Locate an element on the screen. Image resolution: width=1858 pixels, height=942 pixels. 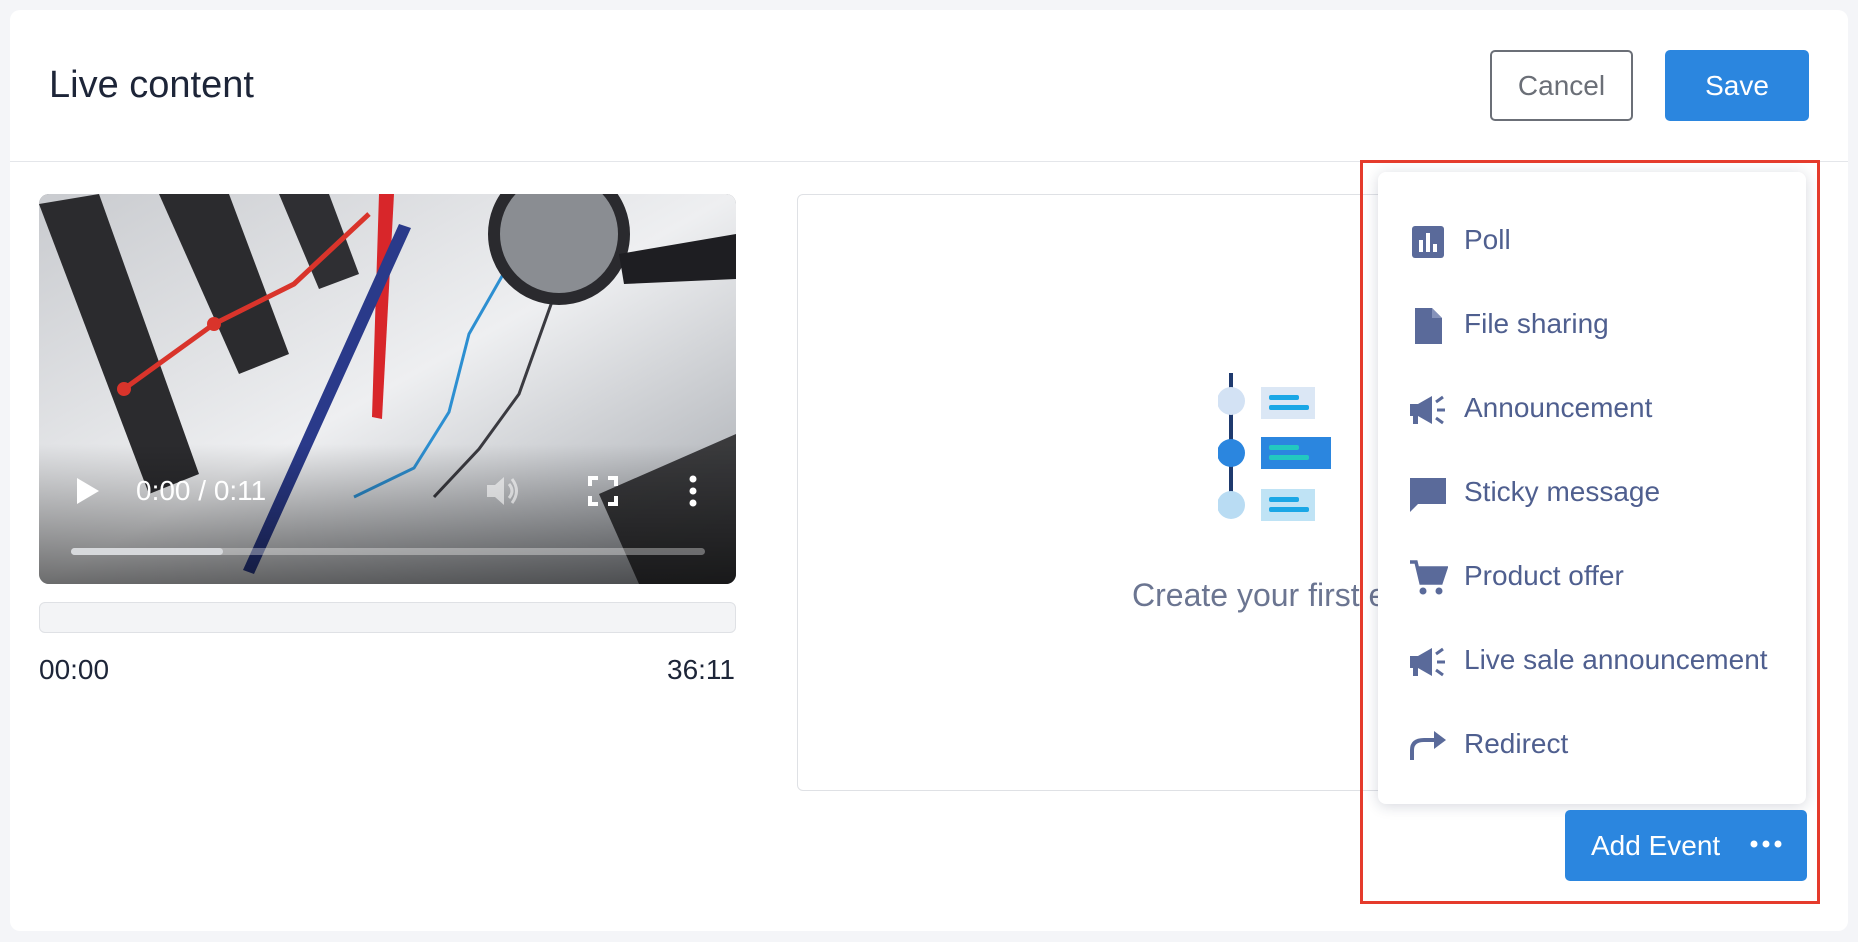
cancel-button: Cancel is located at coordinates (1561, 85).